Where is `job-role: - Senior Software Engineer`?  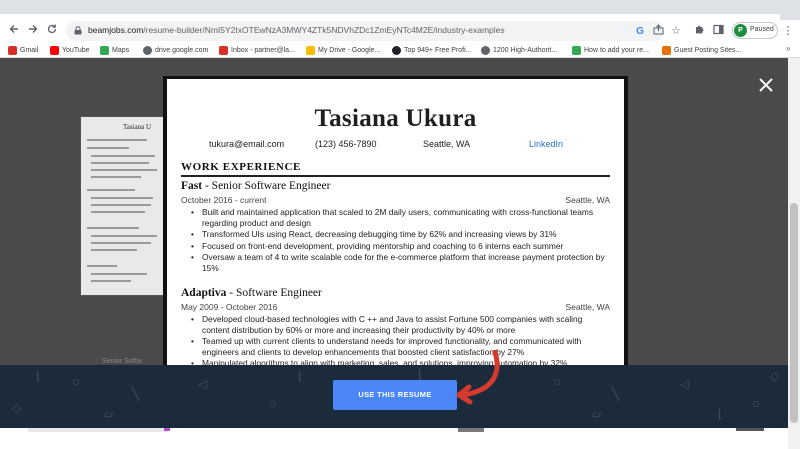 job-role: - Senior Software Engineer is located at coordinates (266, 186).